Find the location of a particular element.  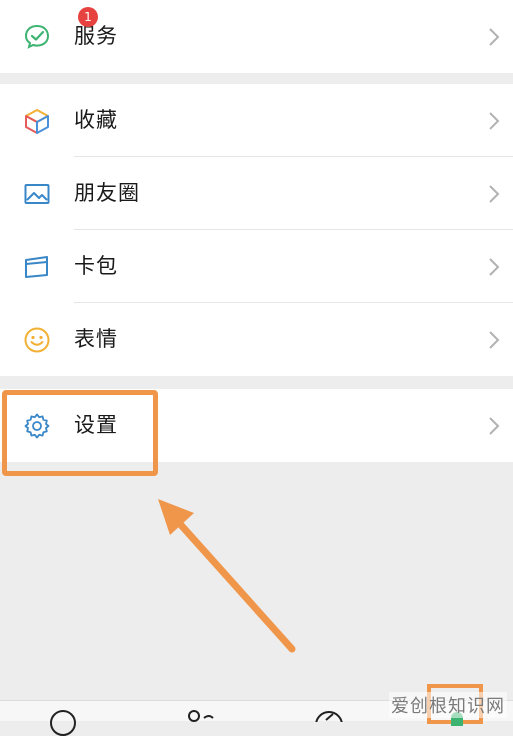

wechat-service-icon is located at coordinates (37, 37).